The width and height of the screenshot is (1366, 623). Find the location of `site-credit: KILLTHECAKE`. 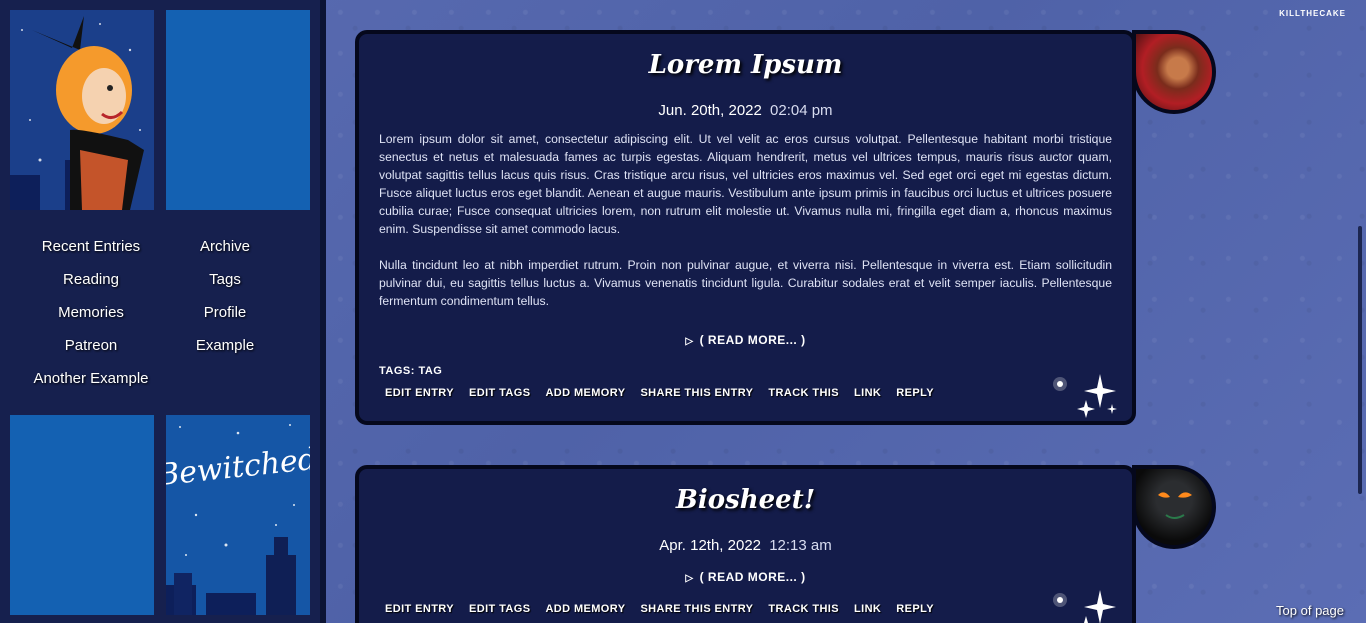

site-credit: KILLTHECAKE is located at coordinates (1312, 13).